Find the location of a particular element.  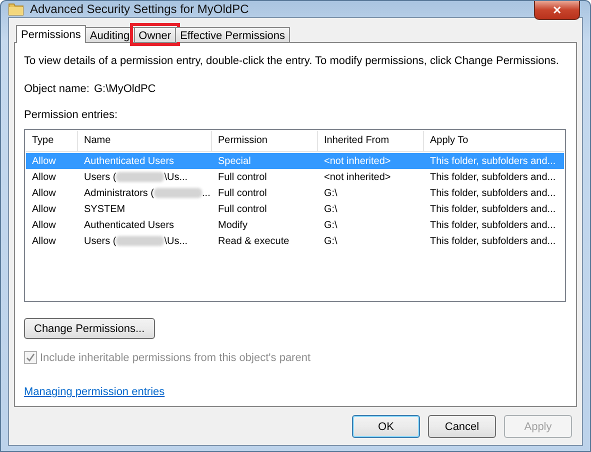

table-cell-text: Read & execute is located at coordinates (253, 241).